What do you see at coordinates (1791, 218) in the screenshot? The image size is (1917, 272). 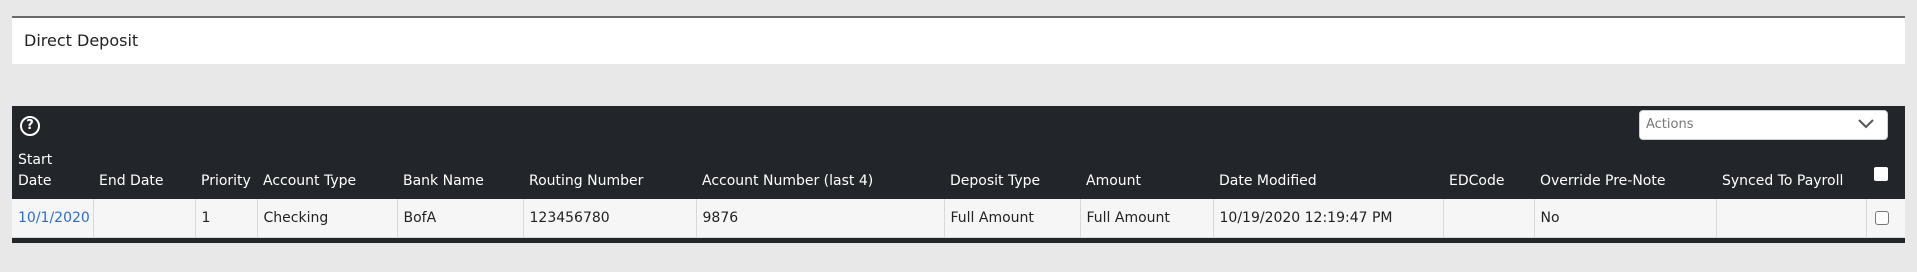 I see `cell-synced-to-payroll` at bounding box center [1791, 218].